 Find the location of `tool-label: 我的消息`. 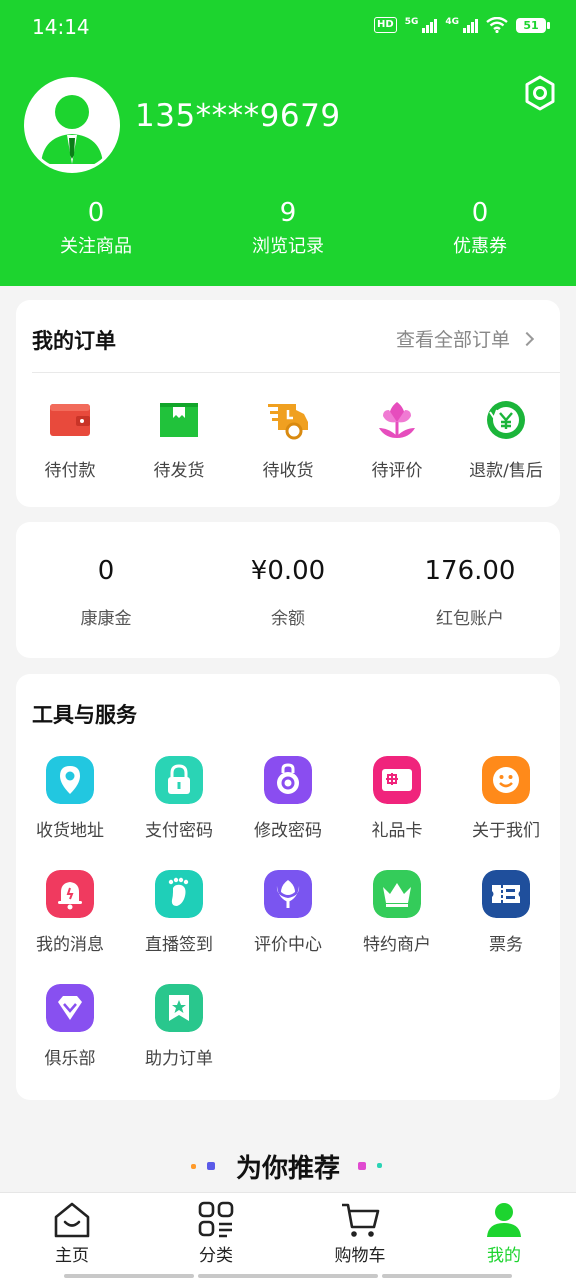

tool-label: 我的消息 is located at coordinates (70, 945).